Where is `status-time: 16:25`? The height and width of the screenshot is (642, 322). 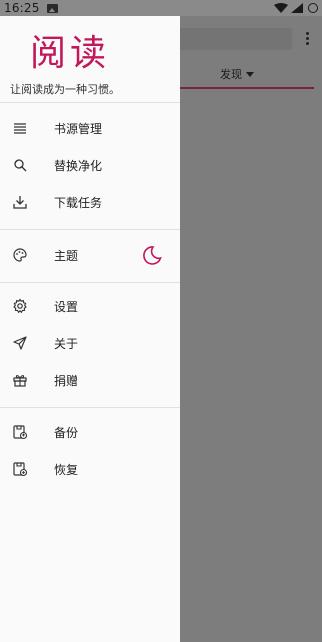
status-time: 16:25 is located at coordinates (22, 8).